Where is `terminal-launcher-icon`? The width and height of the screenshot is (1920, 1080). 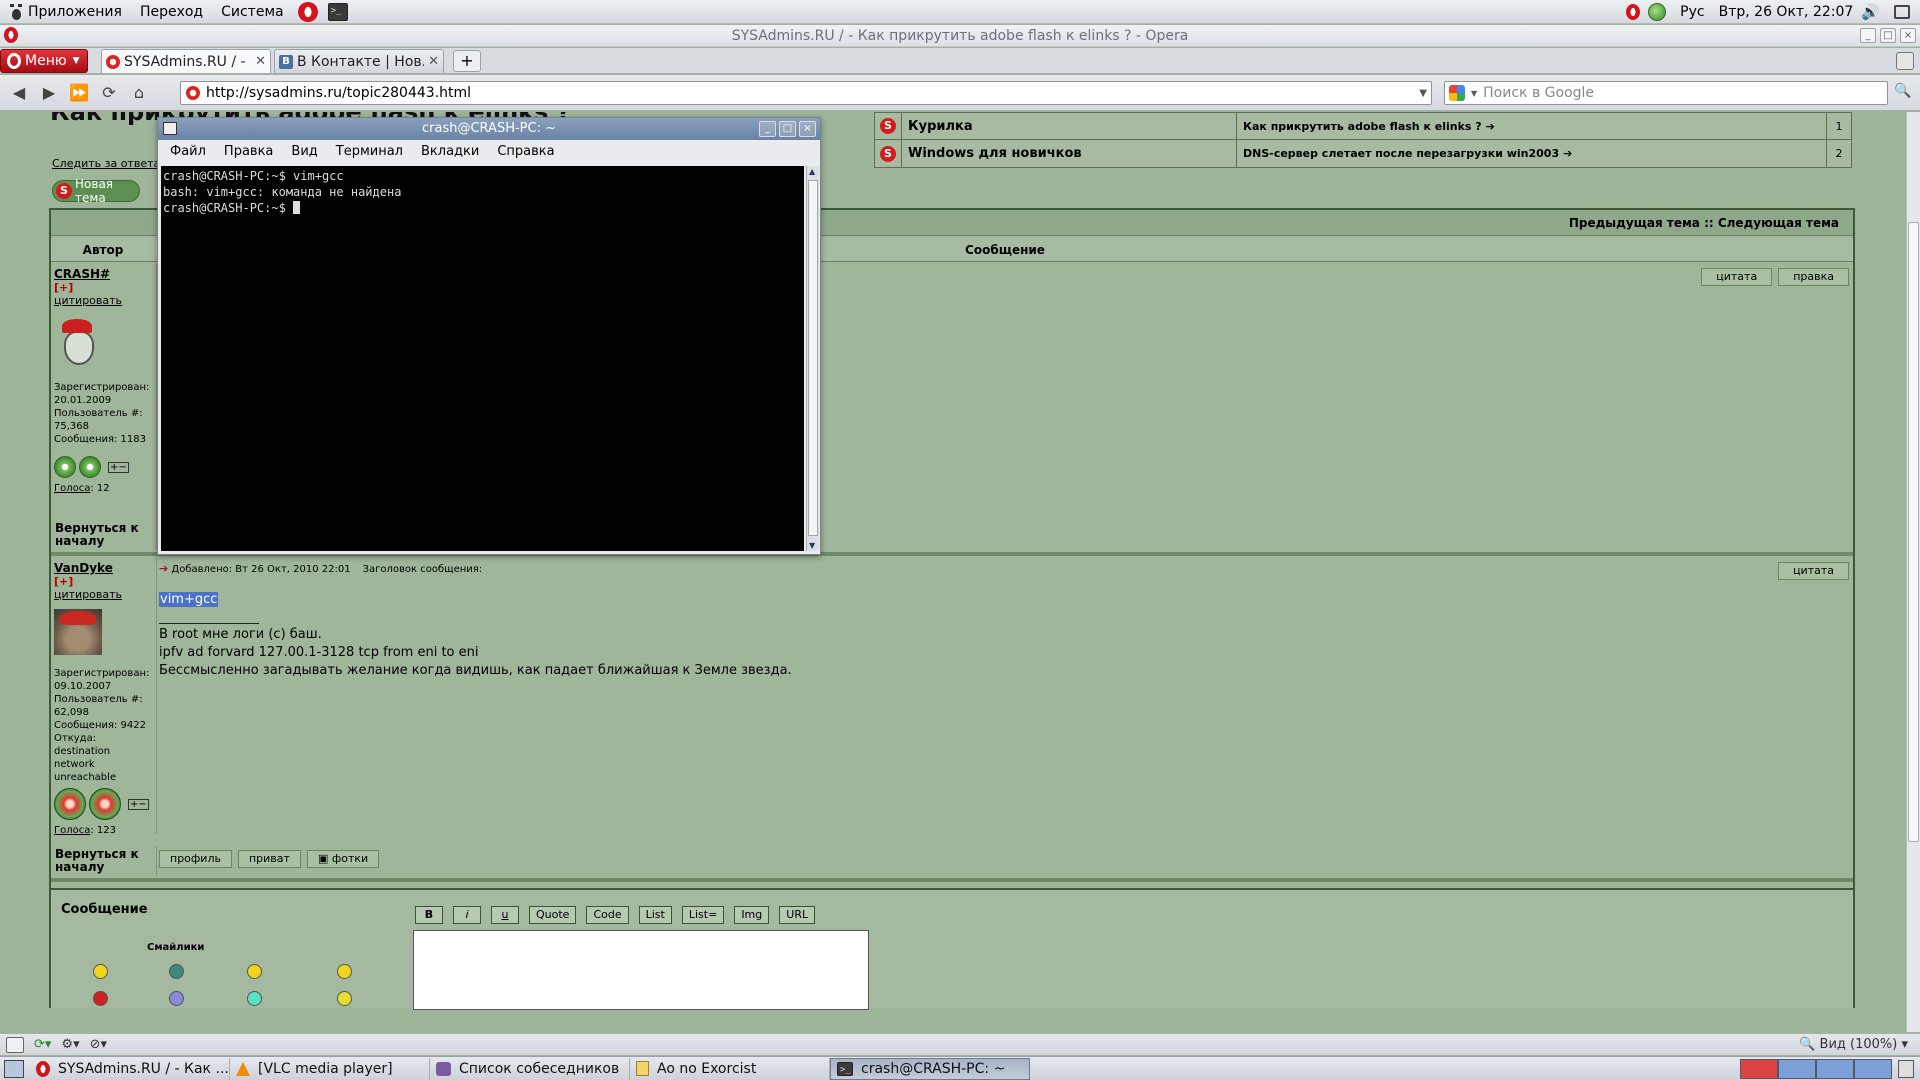 terminal-launcher-icon is located at coordinates (337, 11).